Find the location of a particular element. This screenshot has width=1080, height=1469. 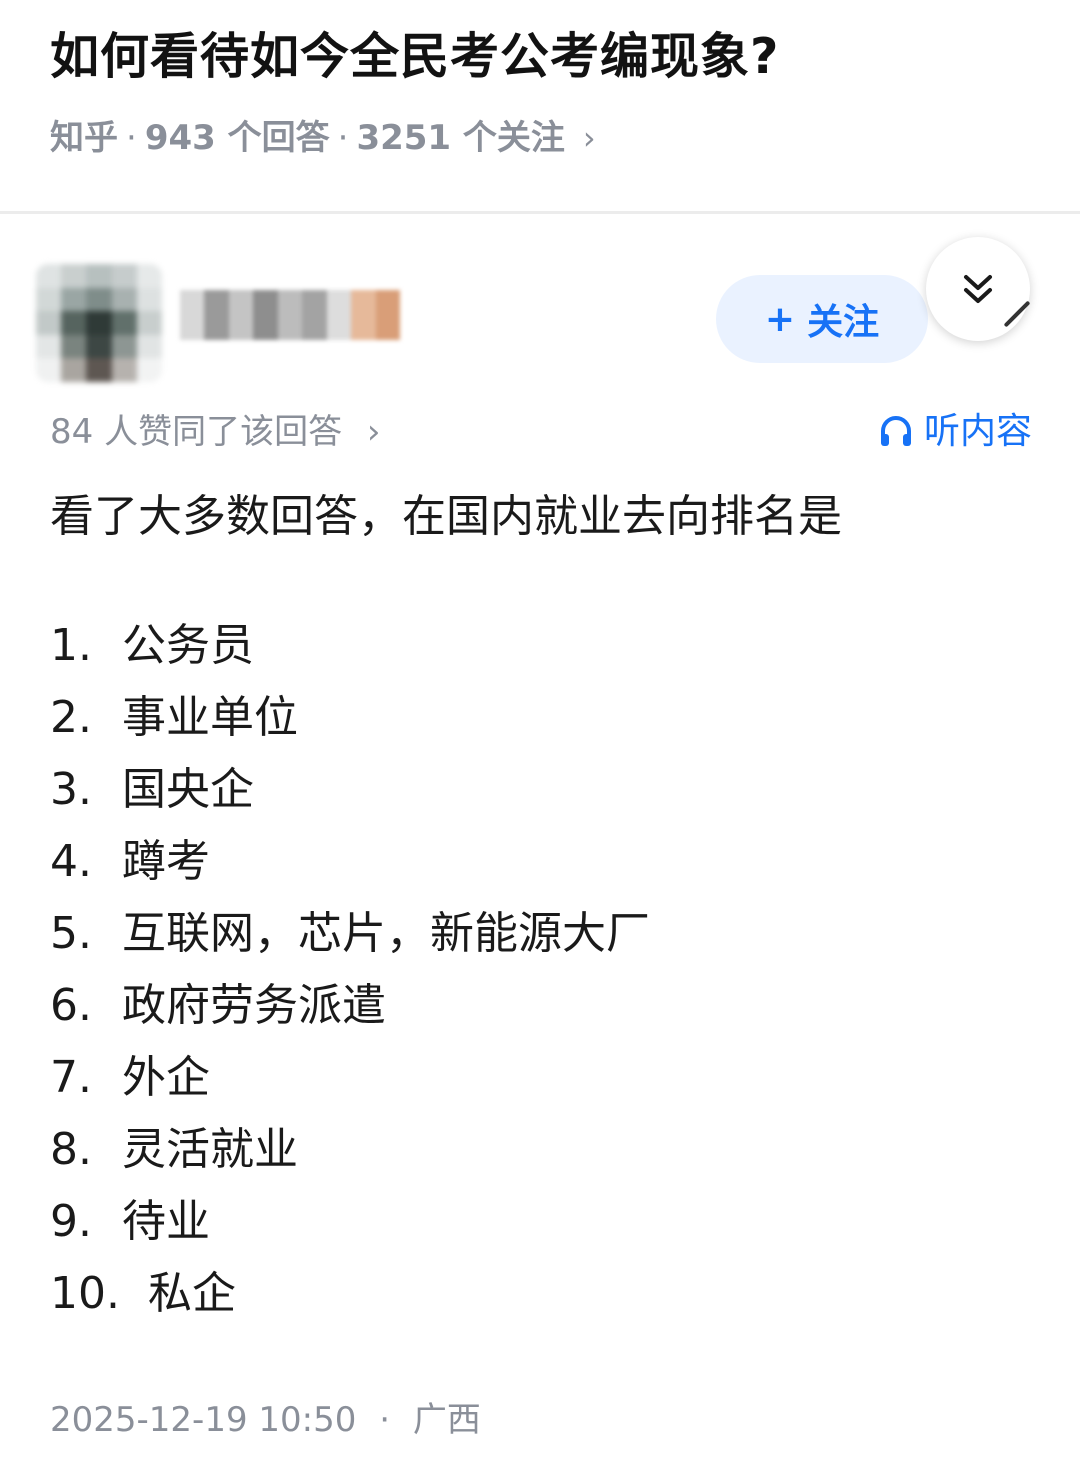

list-text: 公务员 is located at coordinates (188, 645).